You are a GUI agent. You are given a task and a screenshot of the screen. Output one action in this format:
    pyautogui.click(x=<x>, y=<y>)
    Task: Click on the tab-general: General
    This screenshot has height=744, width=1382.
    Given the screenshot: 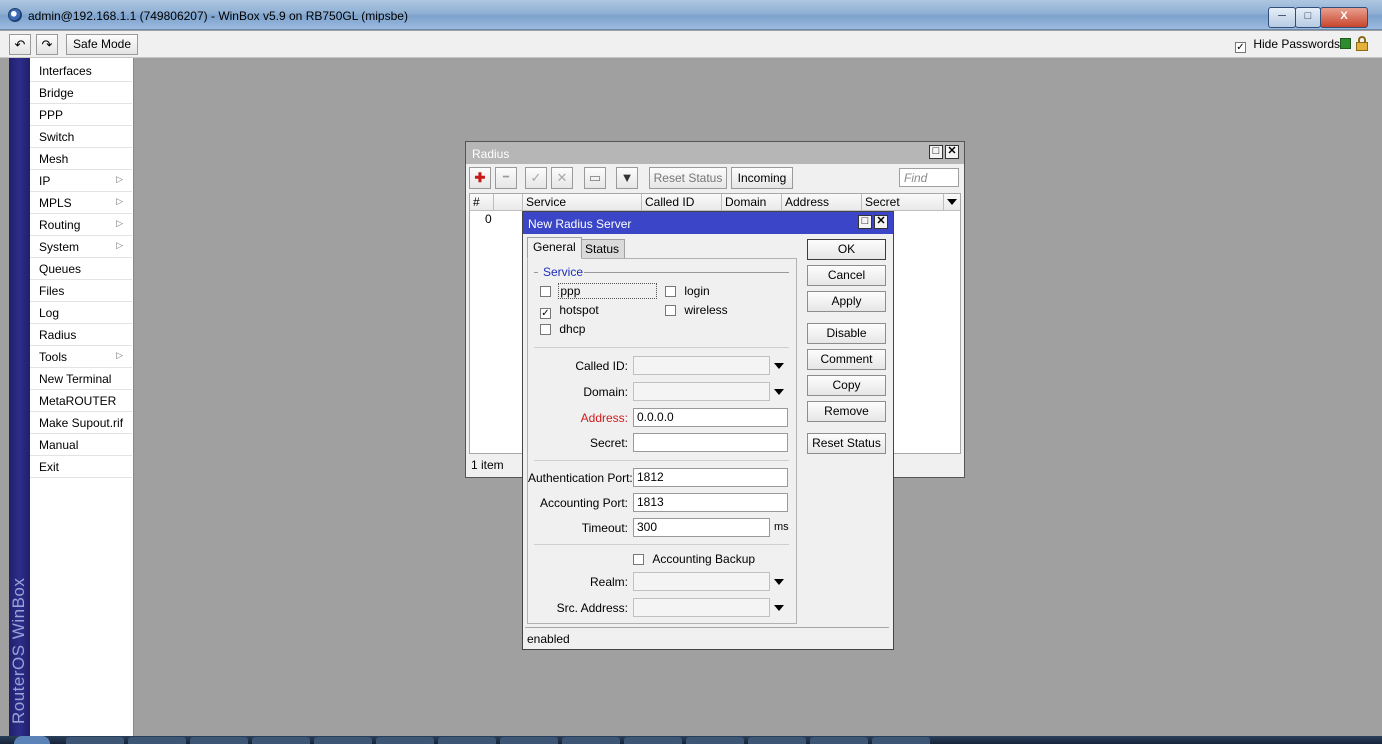 What is the action you would take?
    pyautogui.click(x=554, y=248)
    